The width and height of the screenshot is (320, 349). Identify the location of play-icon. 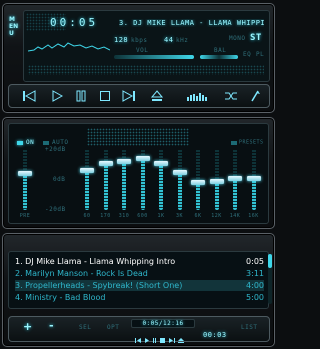
(57, 96).